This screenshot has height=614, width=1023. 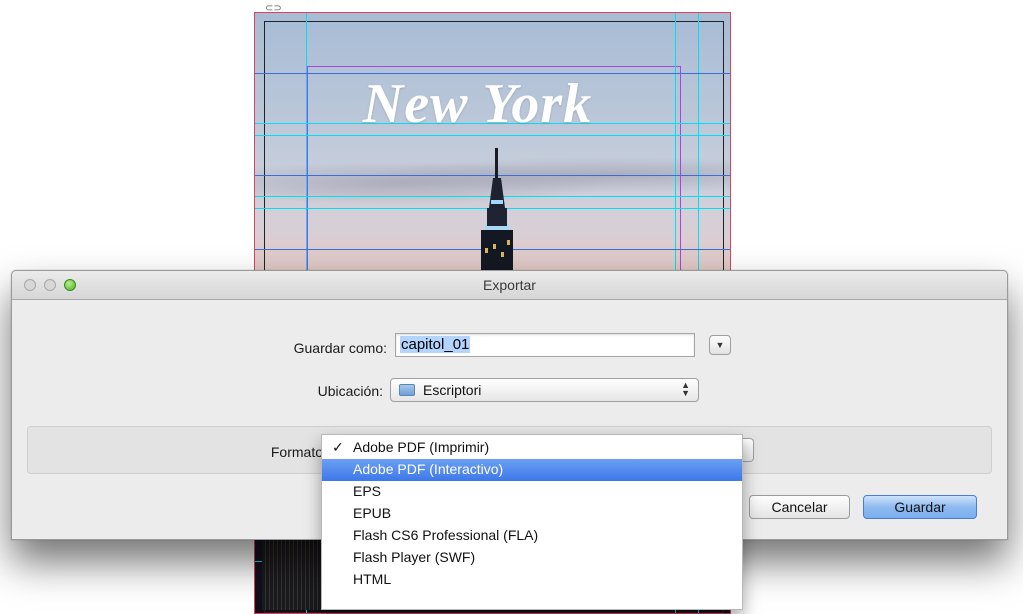 I want to click on menu-item-flash-fla: Flash CS6 Professional (FLA), so click(x=532, y=536).